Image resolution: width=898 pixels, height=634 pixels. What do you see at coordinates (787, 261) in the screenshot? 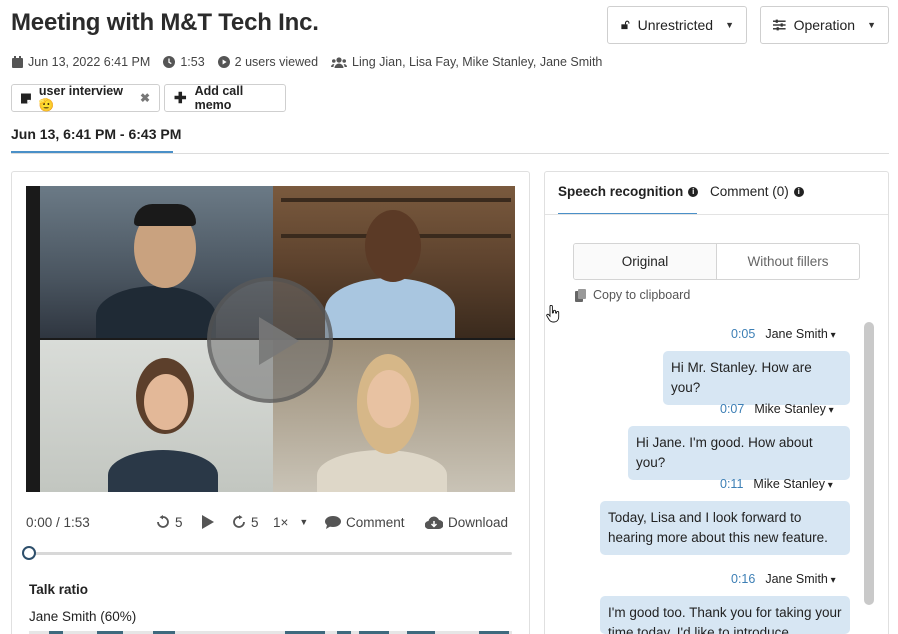
I see `option-without-fillers: Without fillers` at bounding box center [787, 261].